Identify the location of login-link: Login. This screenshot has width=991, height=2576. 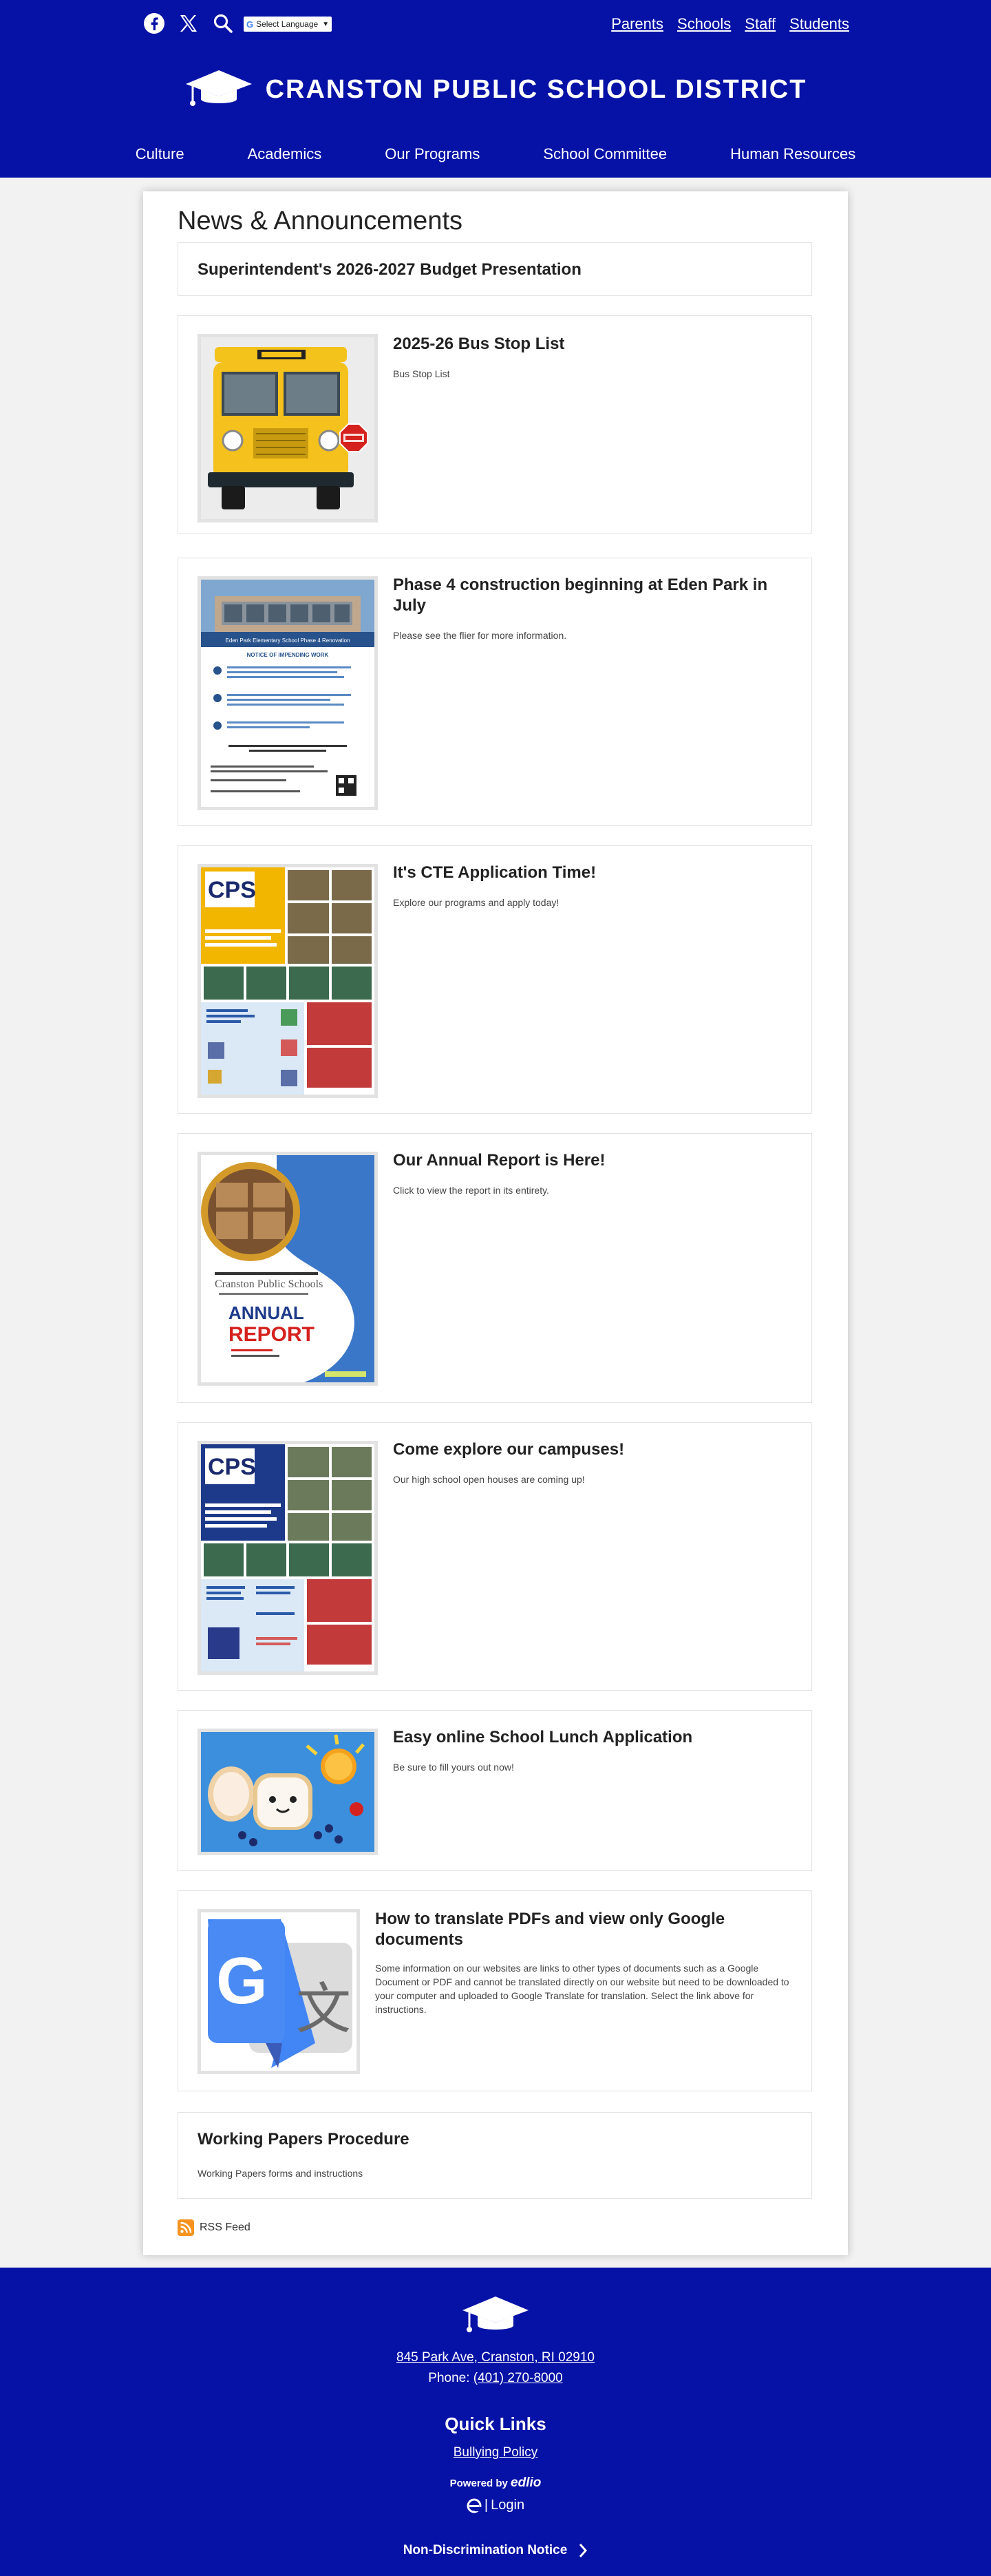
(507, 2506).